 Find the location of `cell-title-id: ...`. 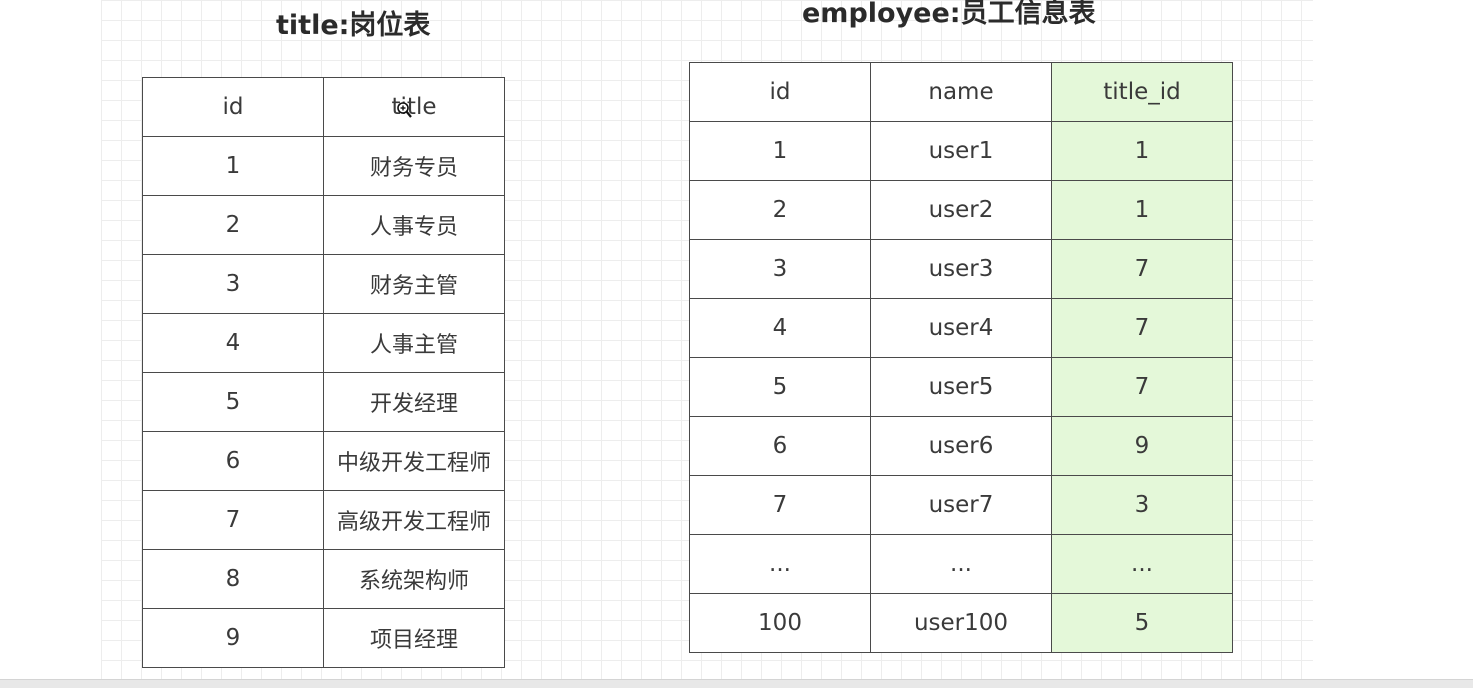

cell-title-id: ... is located at coordinates (1142, 564).